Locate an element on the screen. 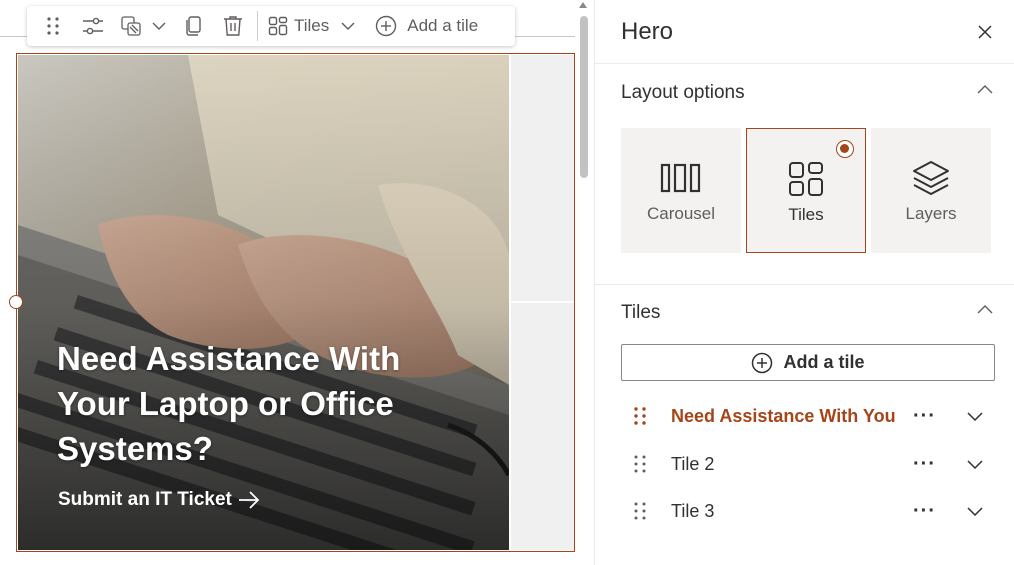 Image resolution: width=1014 pixels, height=565 pixels. layout-option-carousel: Carousel is located at coordinates (681, 190).